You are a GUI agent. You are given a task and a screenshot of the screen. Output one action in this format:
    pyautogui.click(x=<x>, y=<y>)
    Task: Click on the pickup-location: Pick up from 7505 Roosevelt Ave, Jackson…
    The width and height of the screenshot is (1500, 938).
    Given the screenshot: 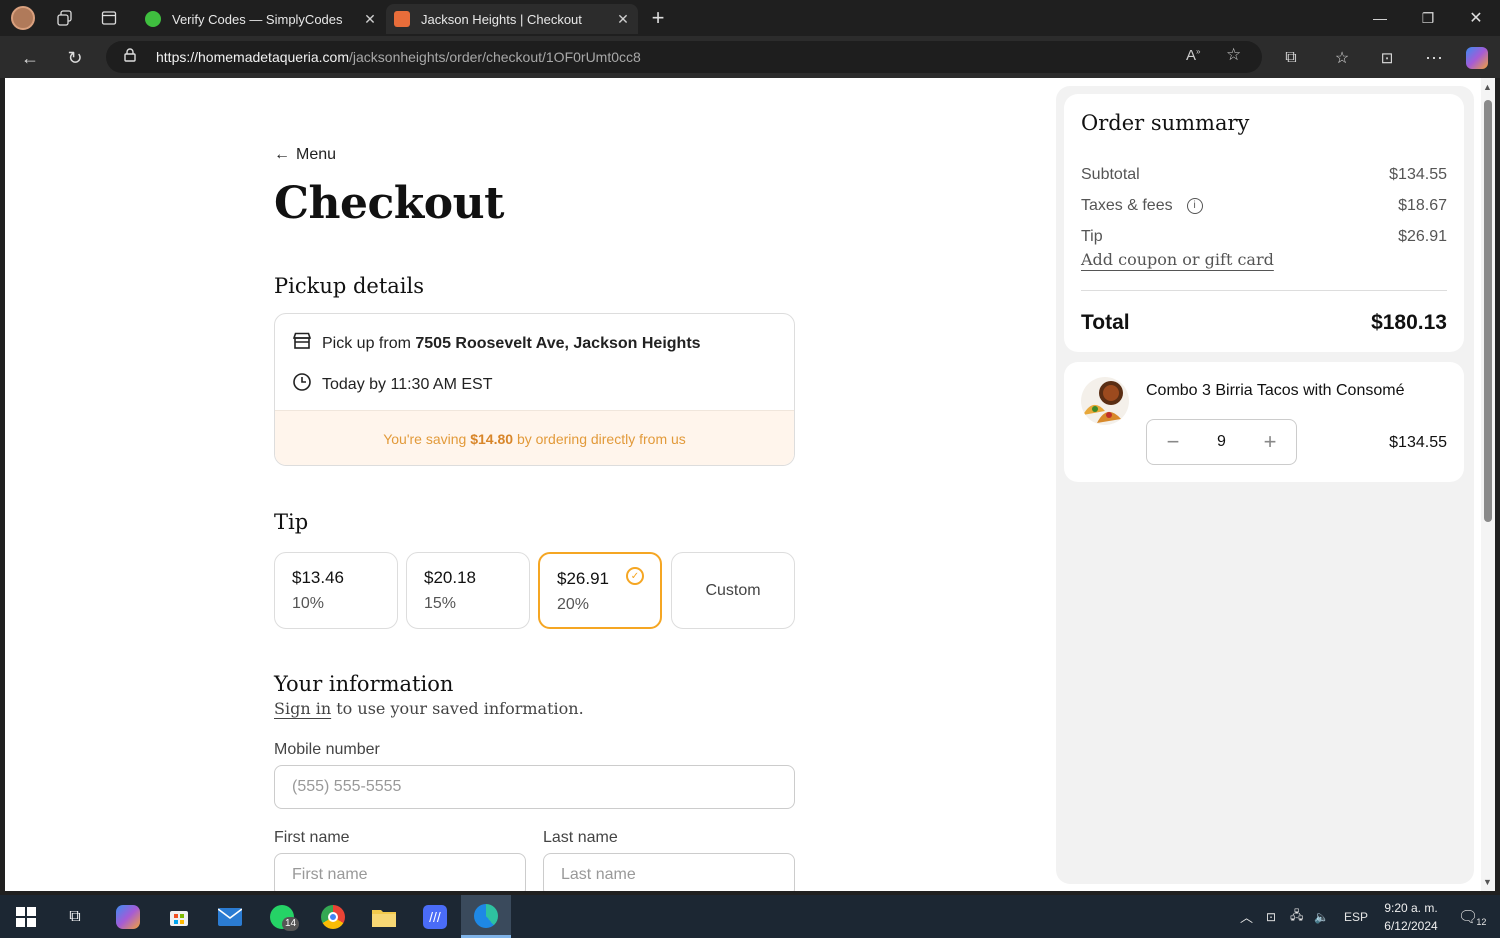 What is the action you would take?
    pyautogui.click(x=496, y=343)
    